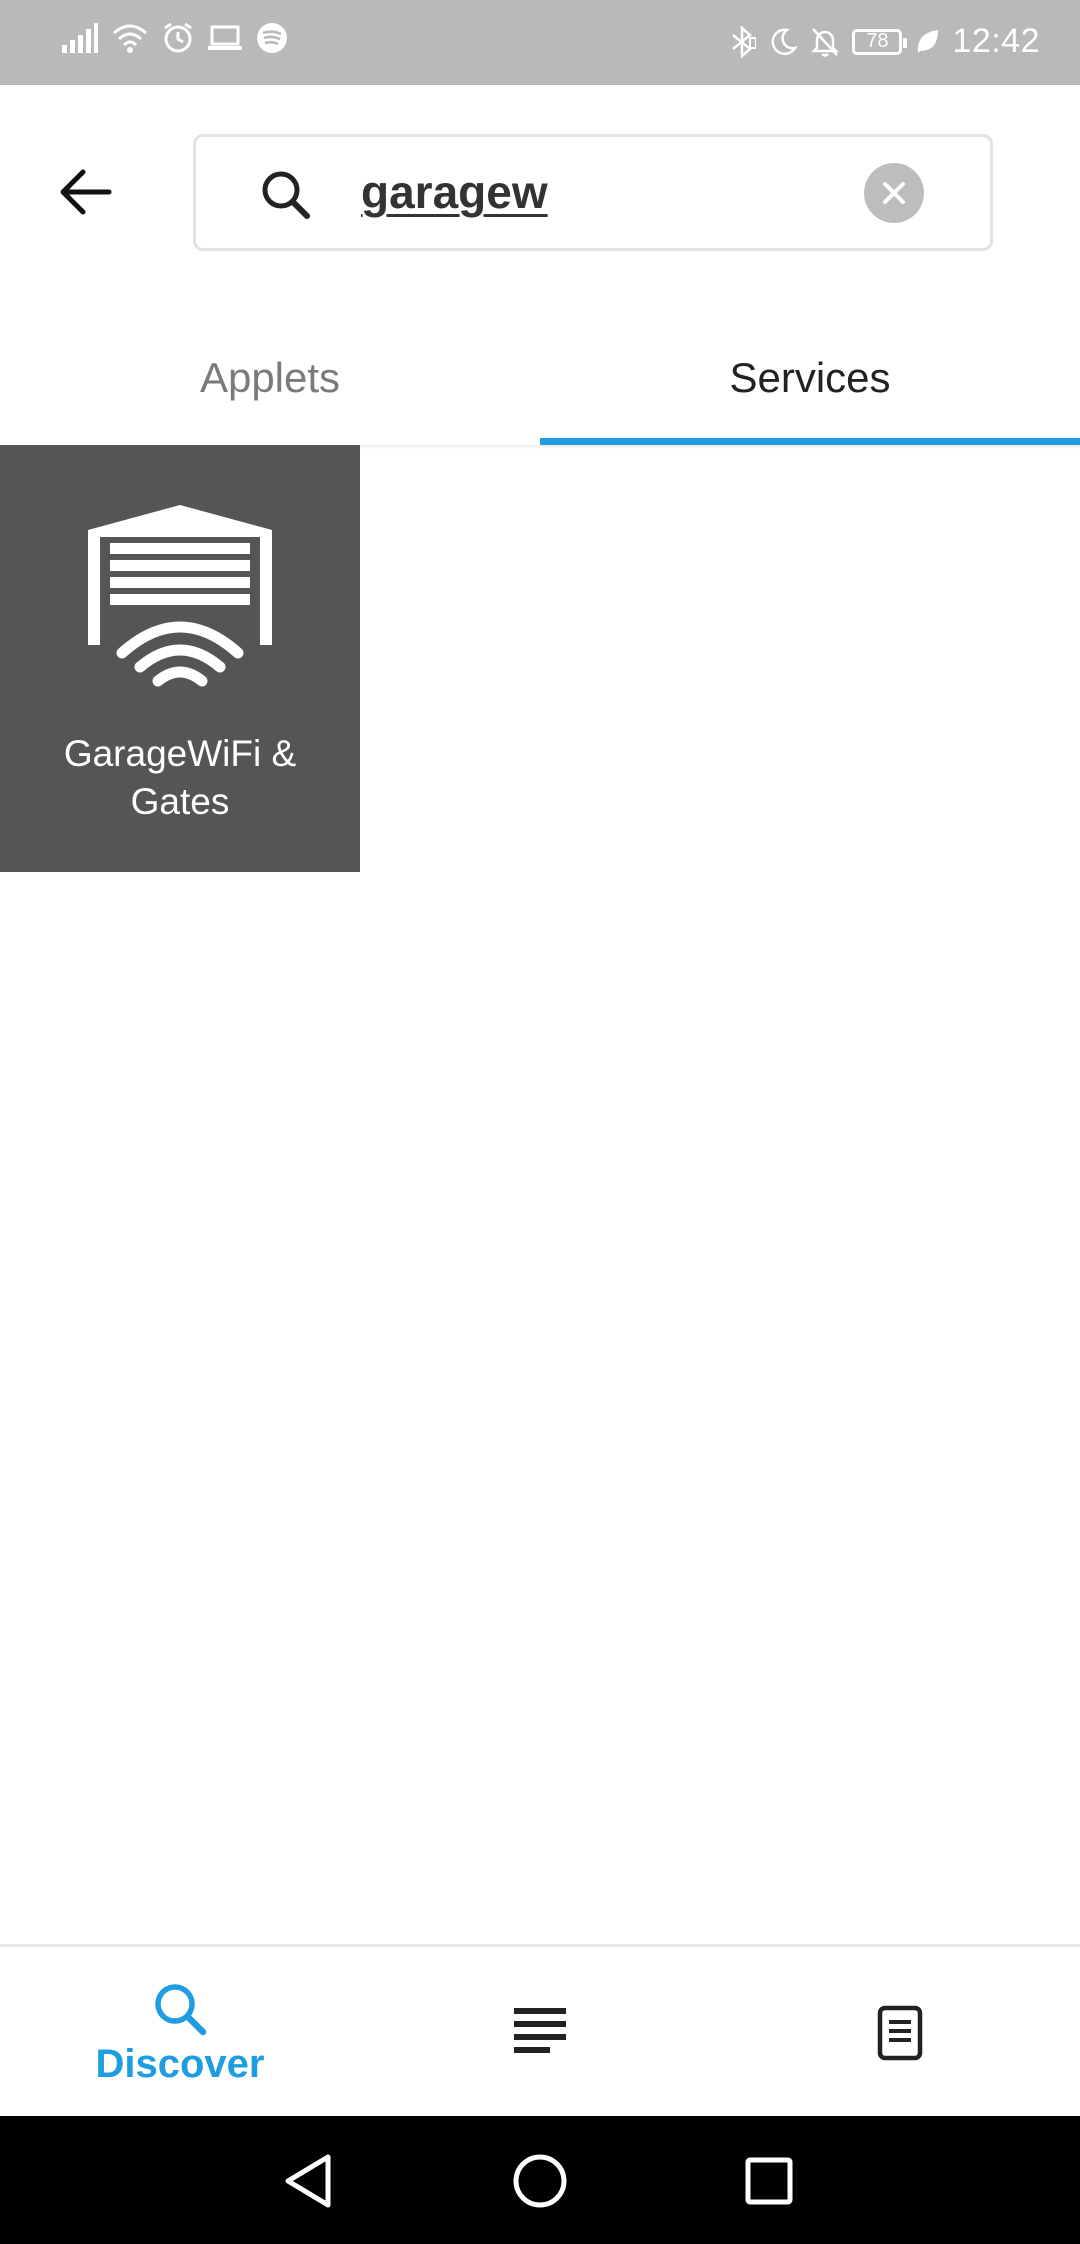  Describe the element at coordinates (785, 41) in the screenshot. I see `moon-icon` at that location.